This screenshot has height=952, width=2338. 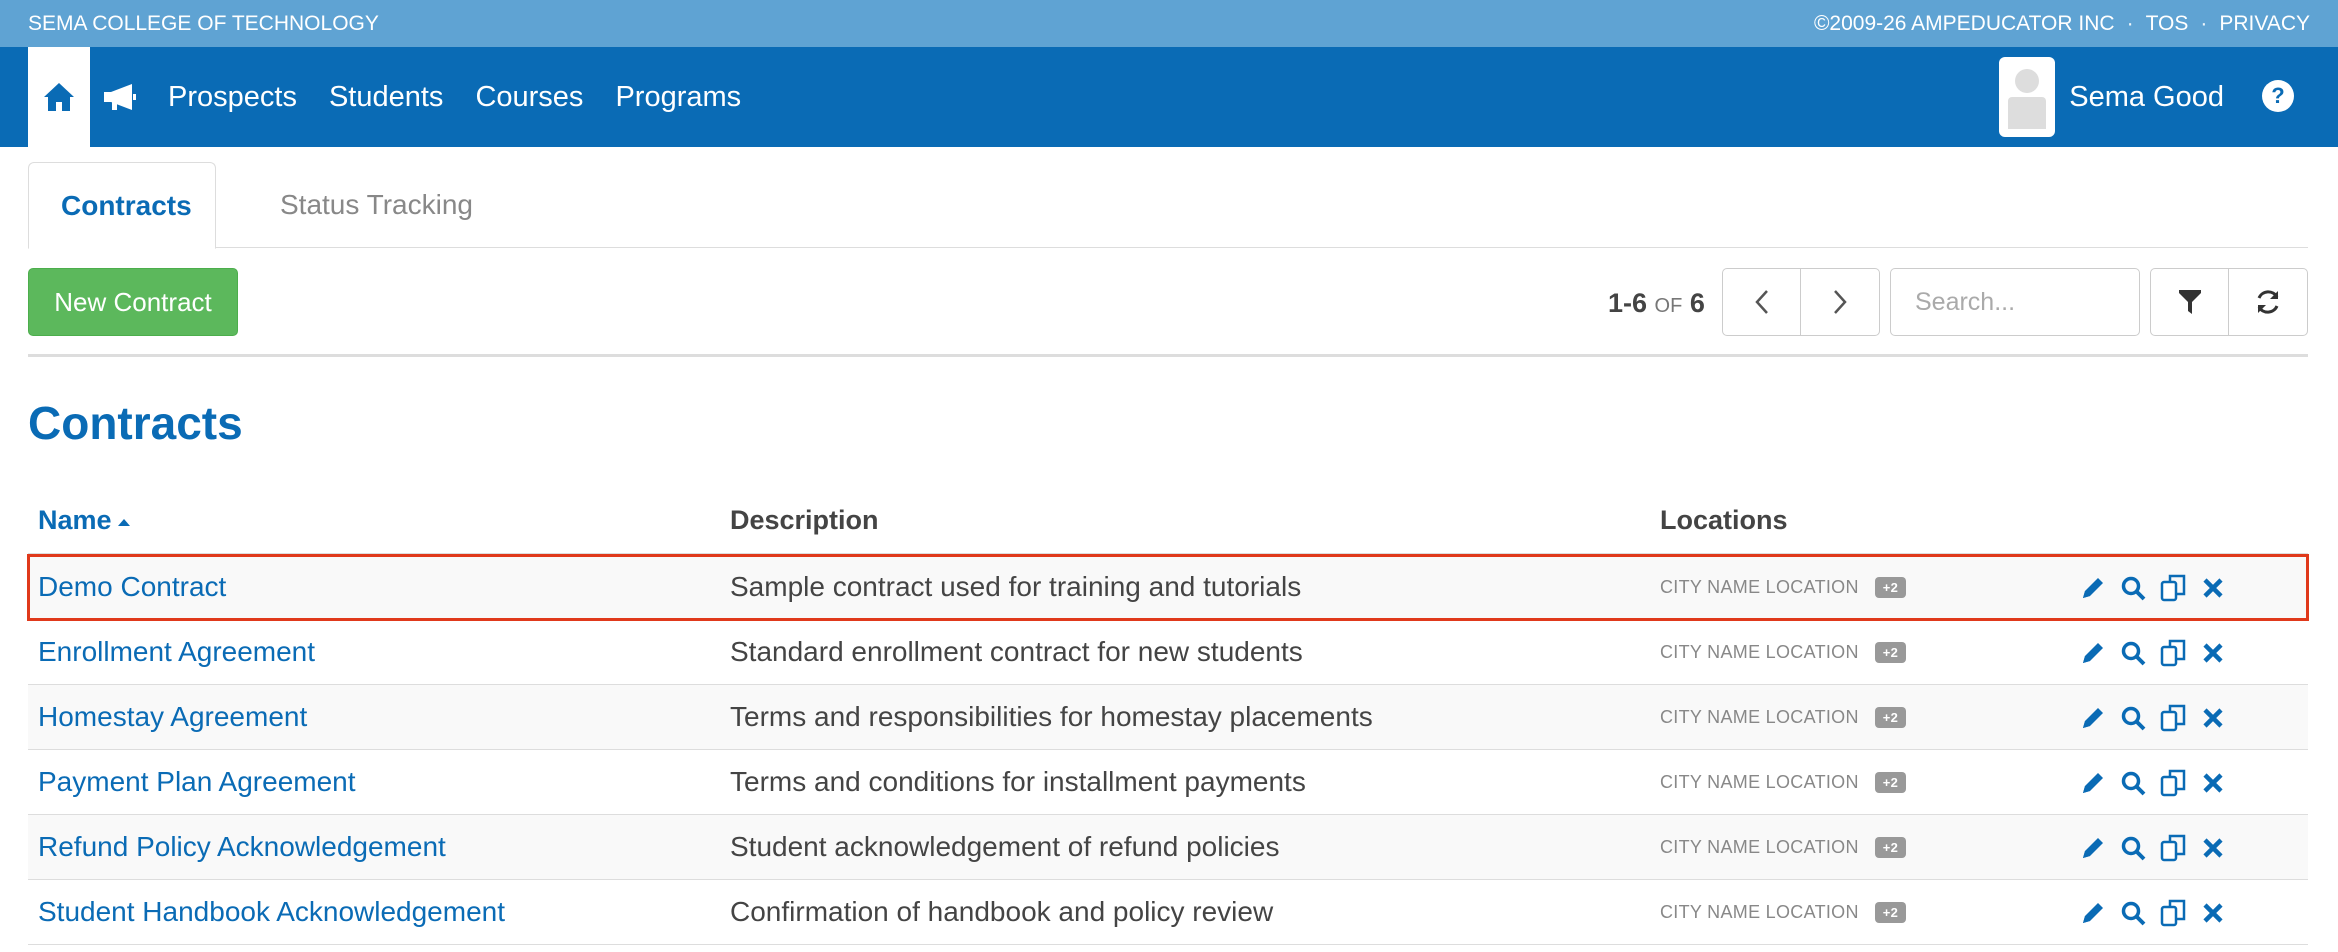 I want to click on user-menu: Sema Good, so click(x=2111, y=97).